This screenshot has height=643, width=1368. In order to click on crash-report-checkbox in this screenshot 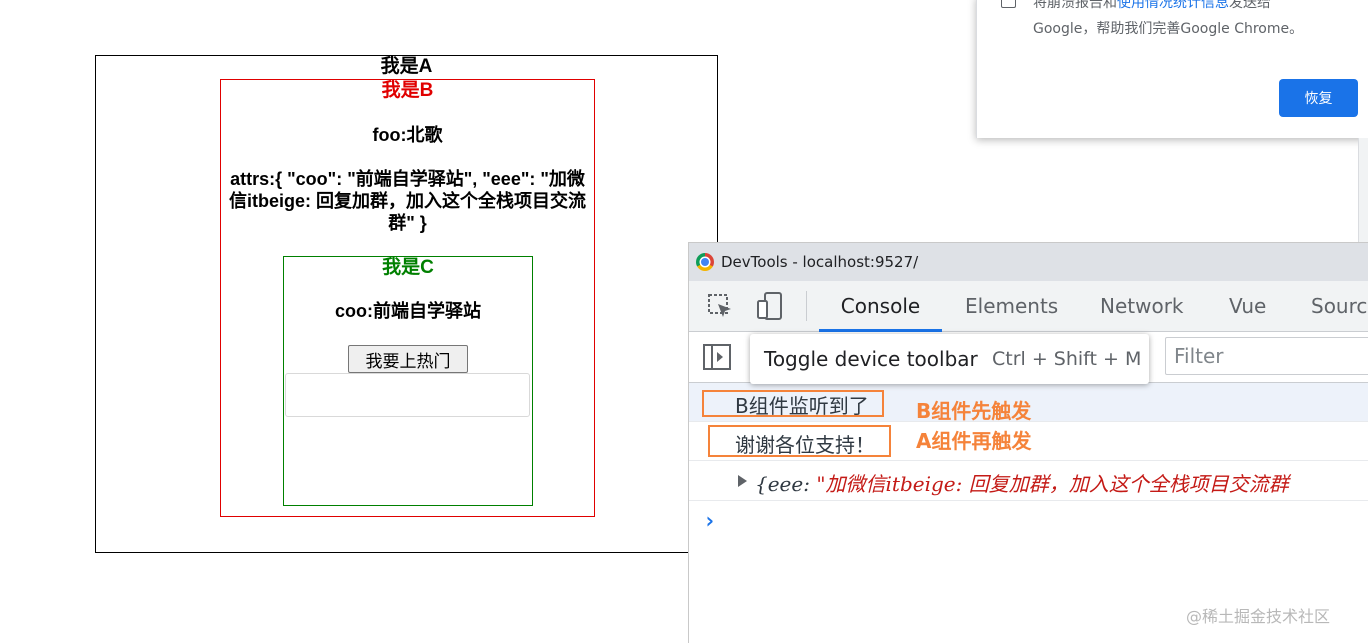, I will do `click(1008, 4)`.